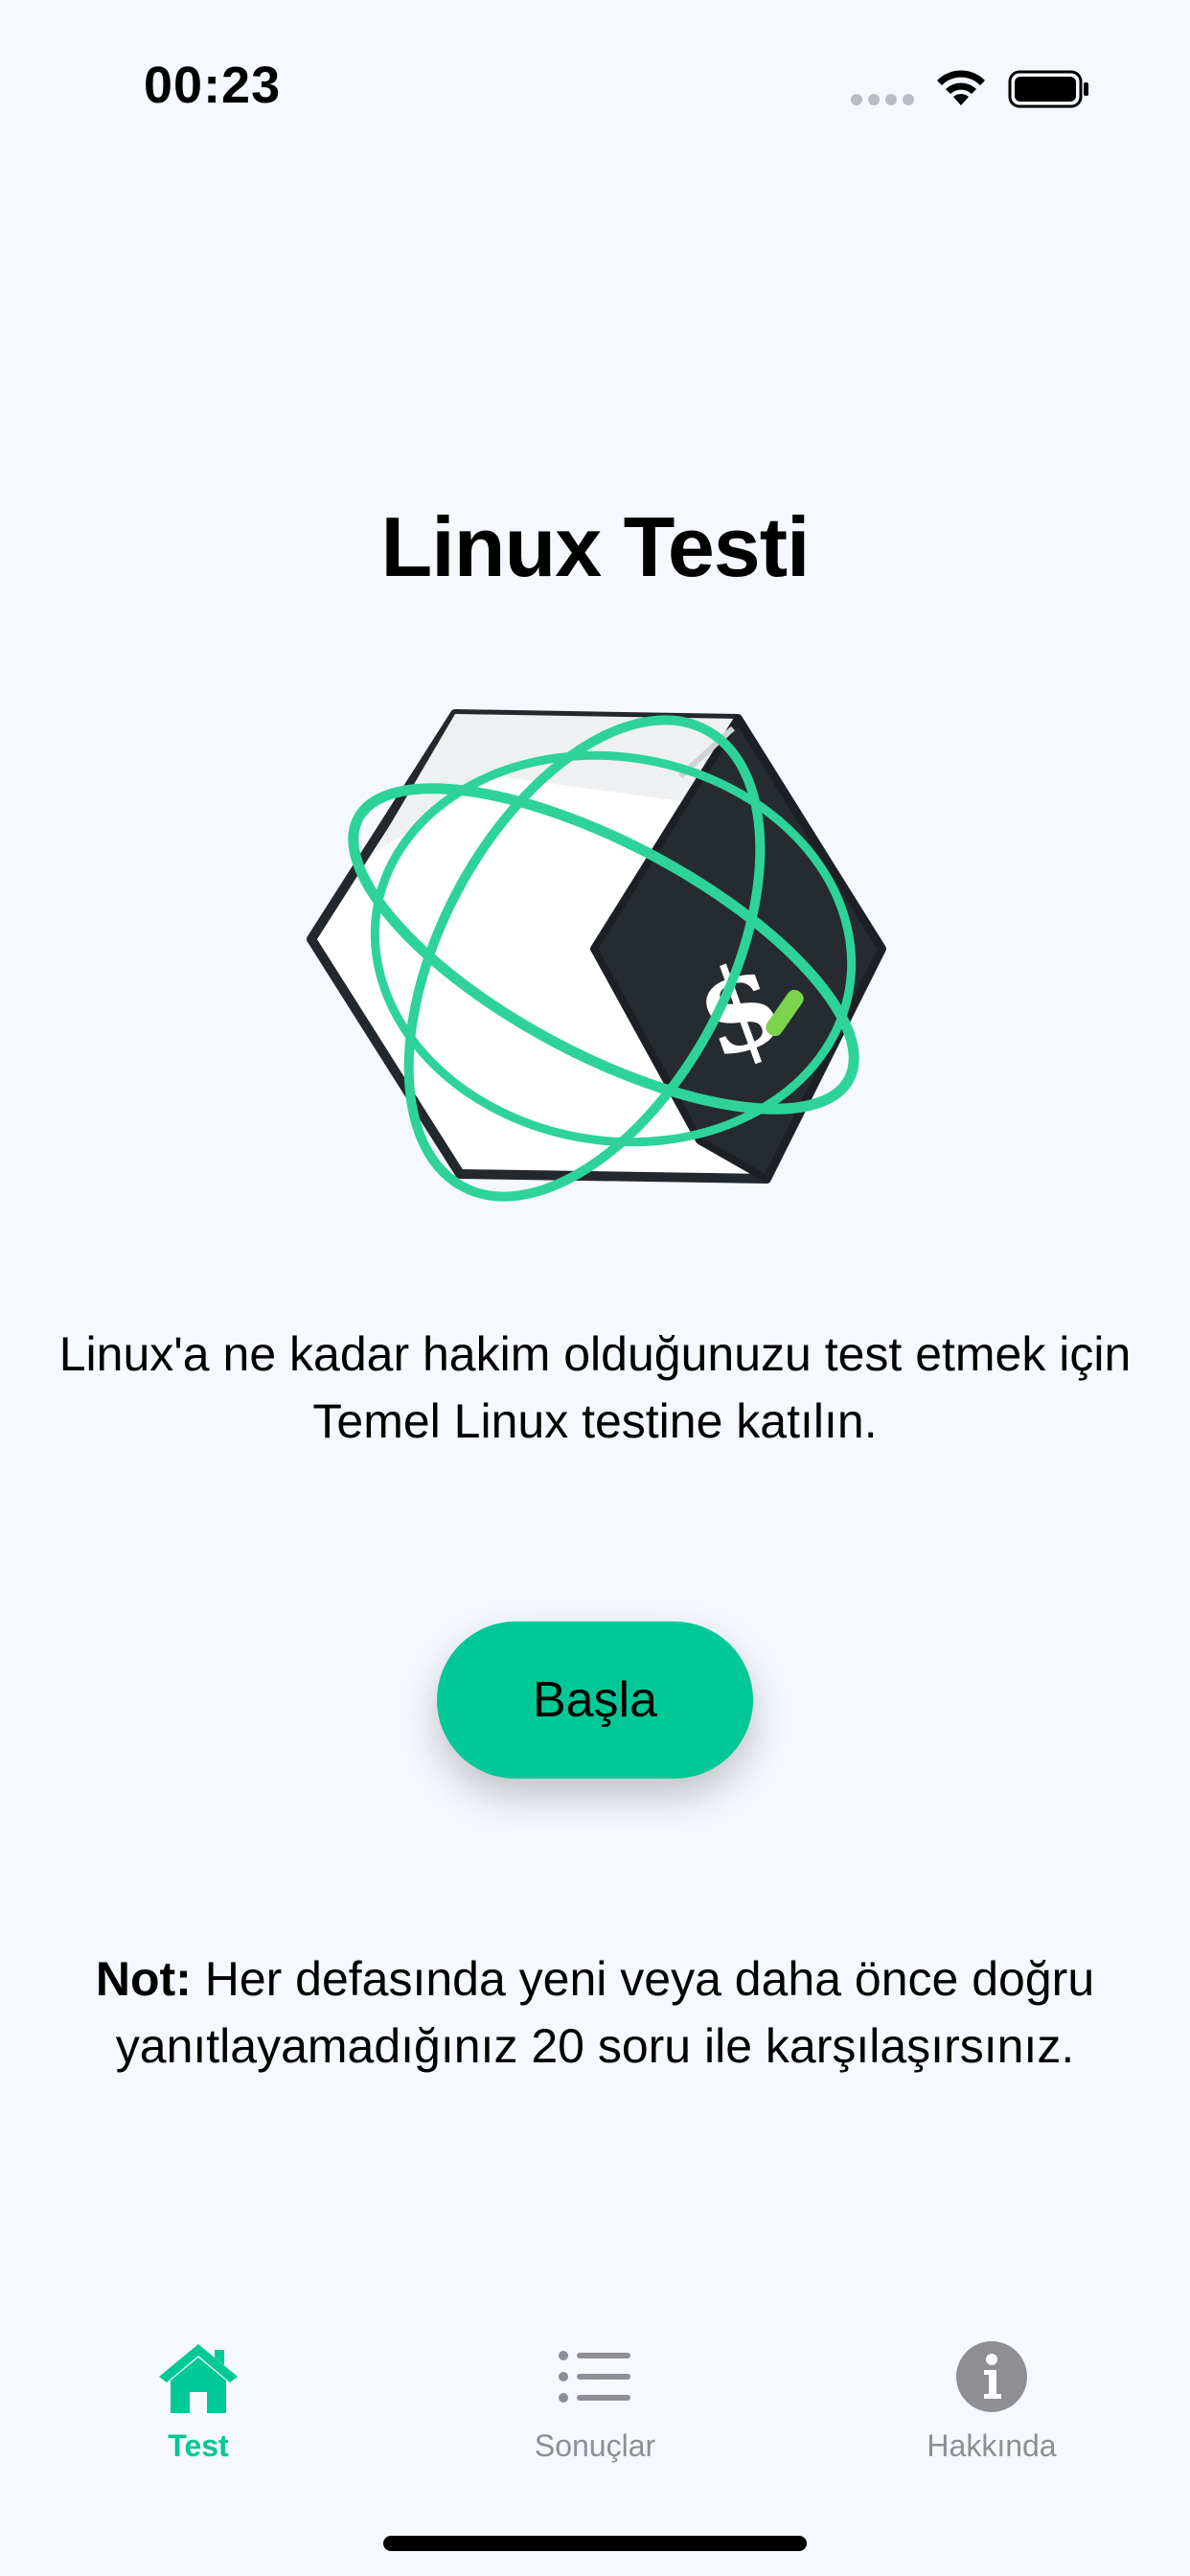 The image size is (1190, 2576). I want to click on info-icon, so click(991, 2376).